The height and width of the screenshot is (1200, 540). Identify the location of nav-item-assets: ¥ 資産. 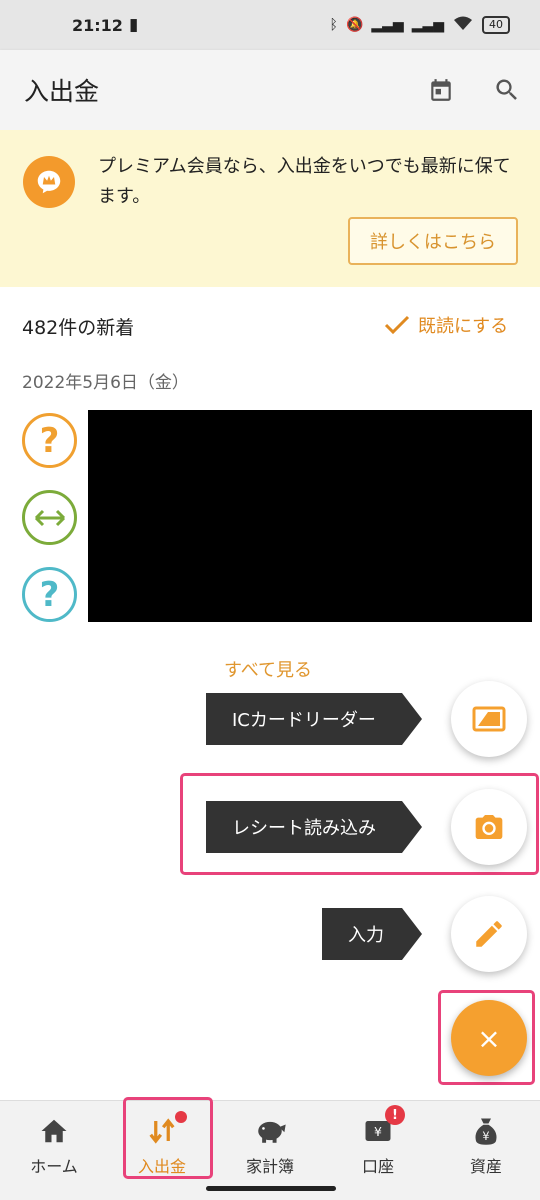
(486, 1150).